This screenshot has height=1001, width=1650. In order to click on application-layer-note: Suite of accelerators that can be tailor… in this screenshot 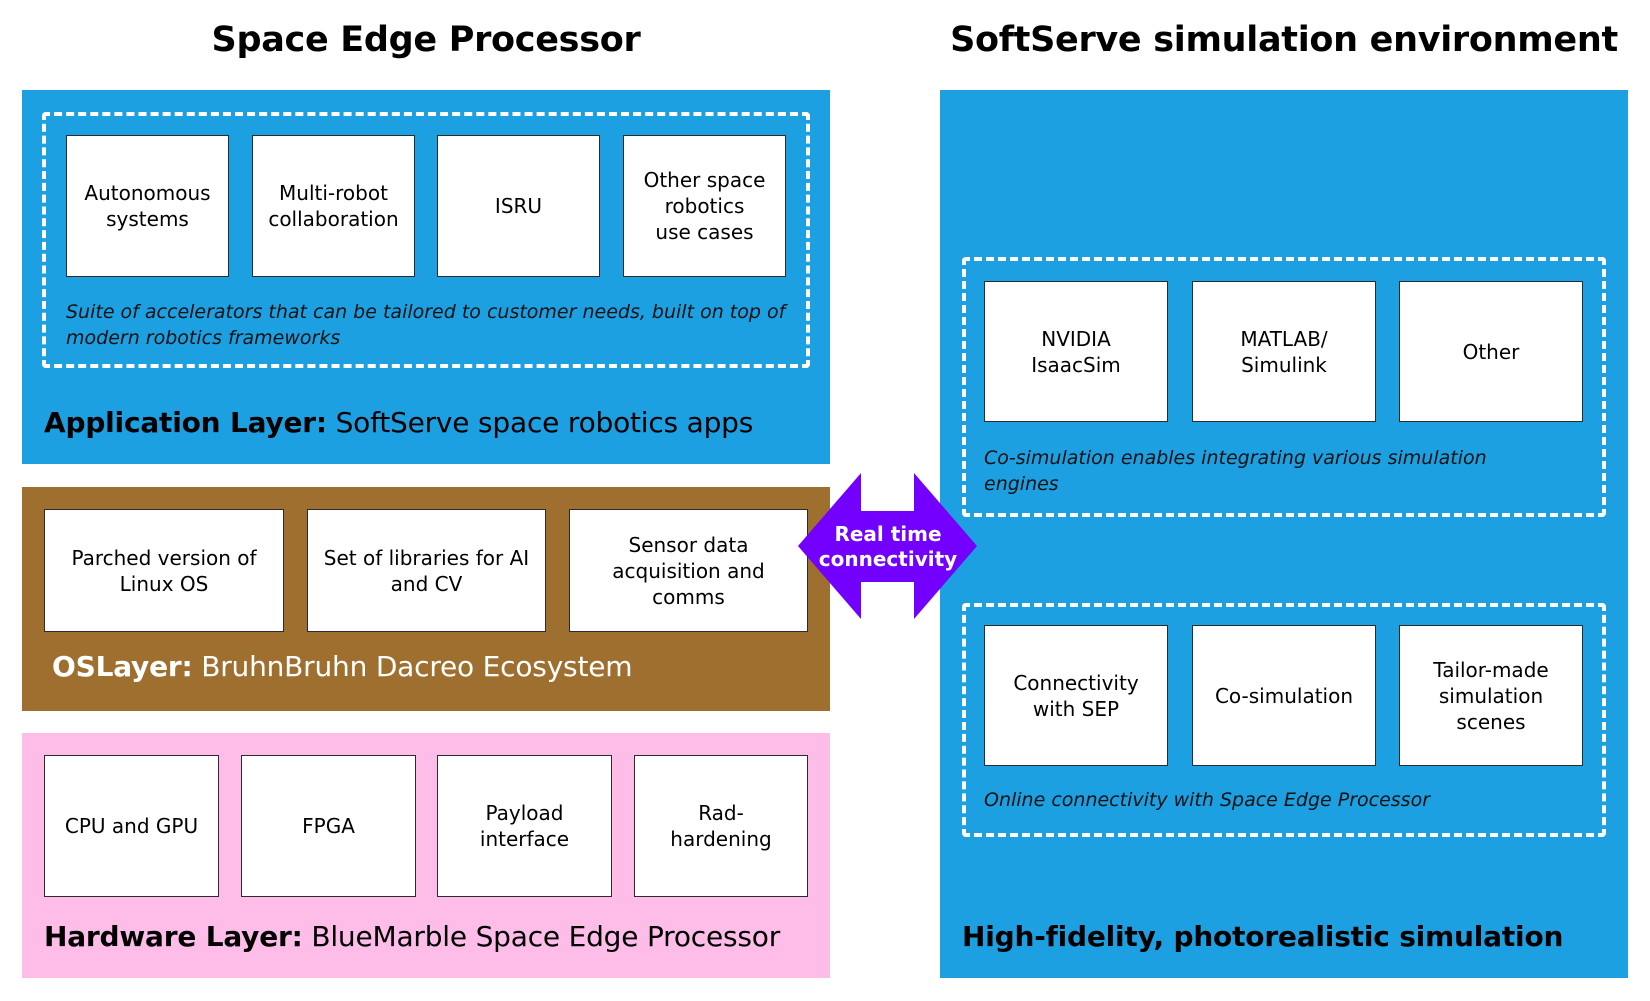, I will do `click(426, 325)`.